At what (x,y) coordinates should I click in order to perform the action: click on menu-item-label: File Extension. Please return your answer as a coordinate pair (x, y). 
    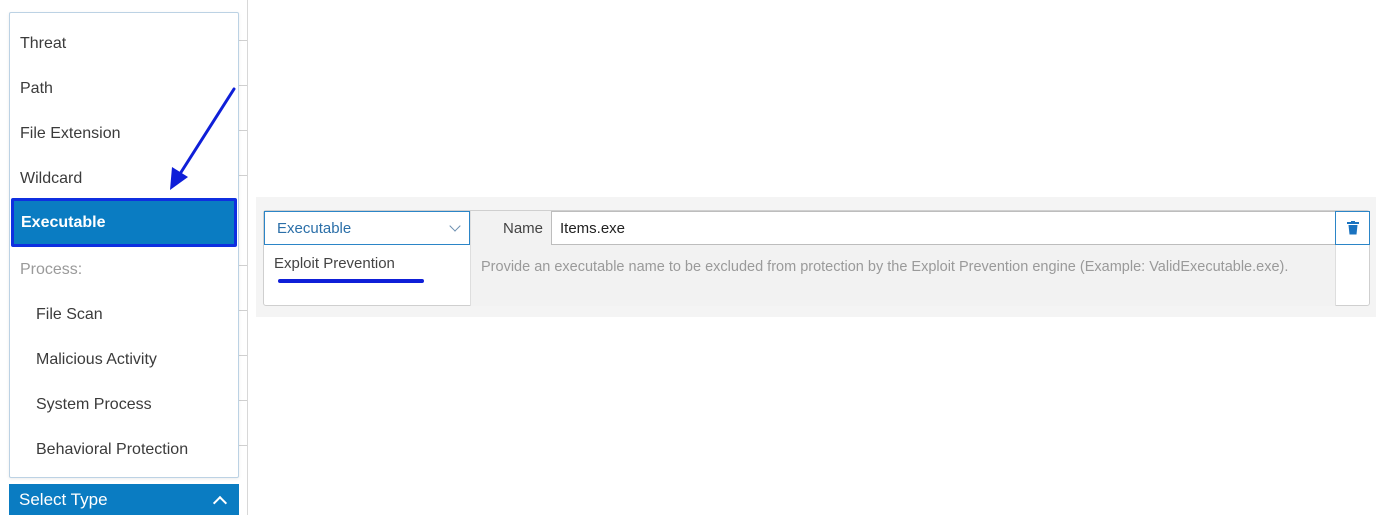
    Looking at the image, I should click on (70, 133).